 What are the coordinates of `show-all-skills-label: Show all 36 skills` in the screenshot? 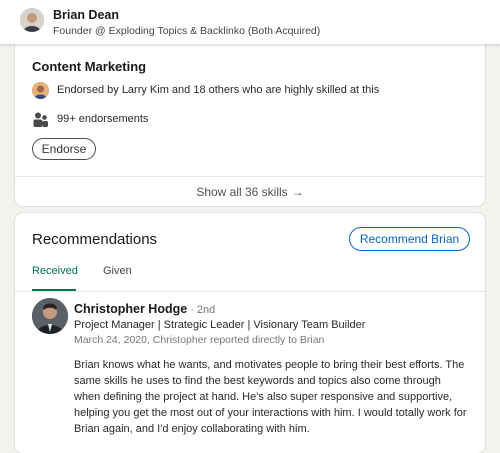 It's located at (242, 191).